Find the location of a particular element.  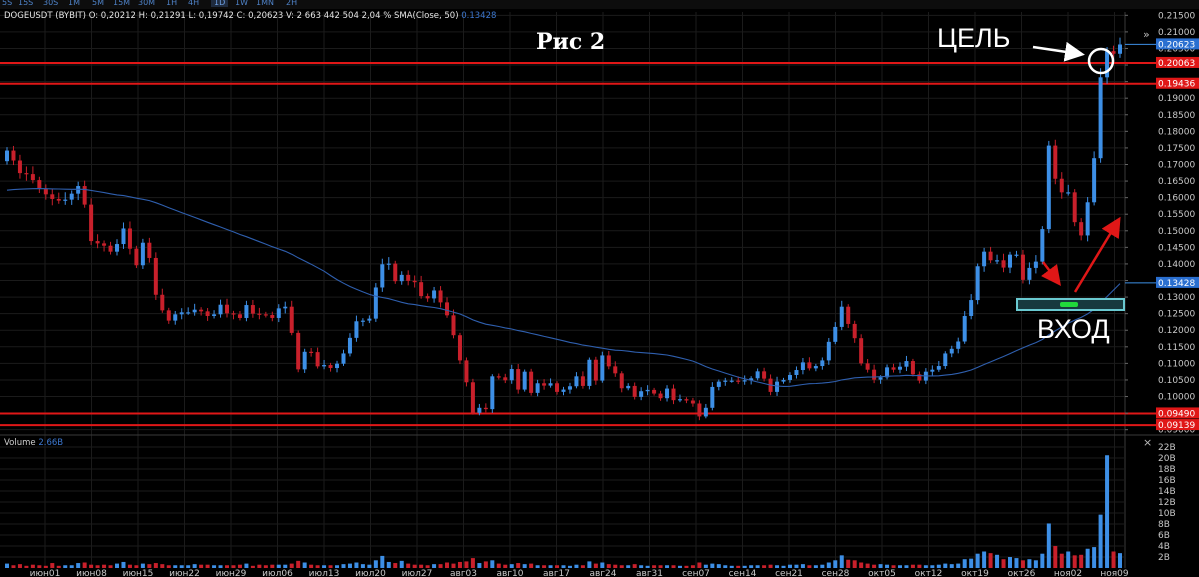

volume-tick-label: 10B is located at coordinates (1167, 514).